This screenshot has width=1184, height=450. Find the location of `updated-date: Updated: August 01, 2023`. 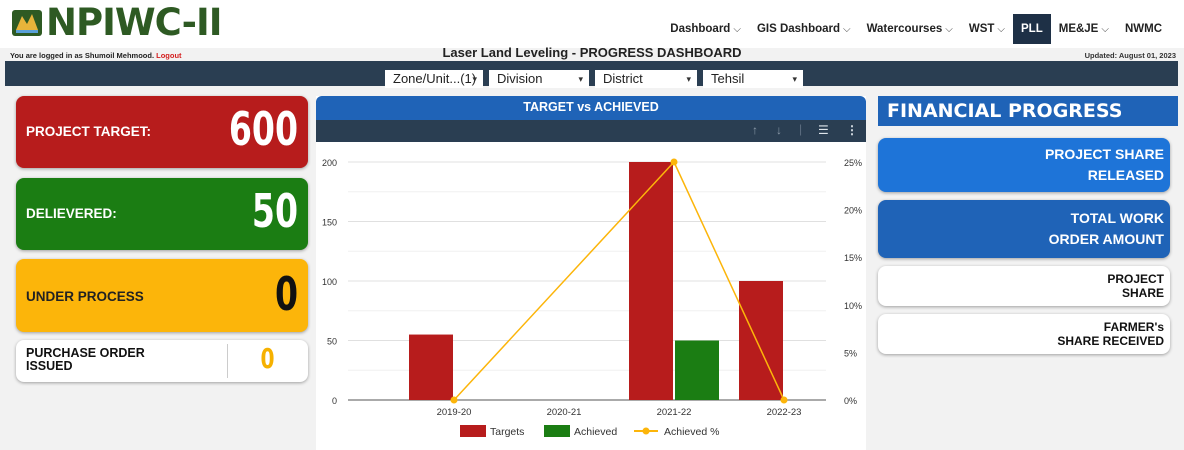

updated-date: Updated: August 01, 2023 is located at coordinates (1130, 55).